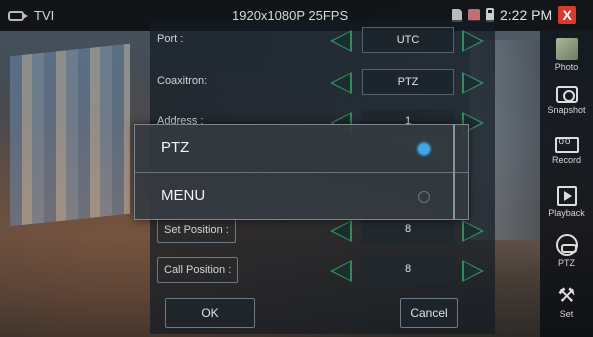 This screenshot has width=593, height=337. I want to click on toolbar-photo-label: Photo, so click(566, 67).